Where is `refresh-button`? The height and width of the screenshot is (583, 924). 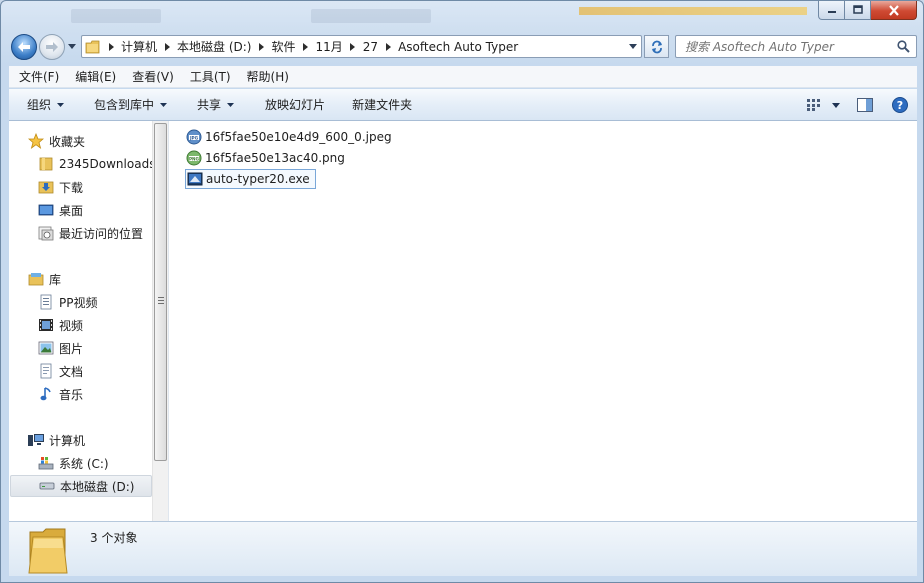
refresh-button is located at coordinates (656, 46).